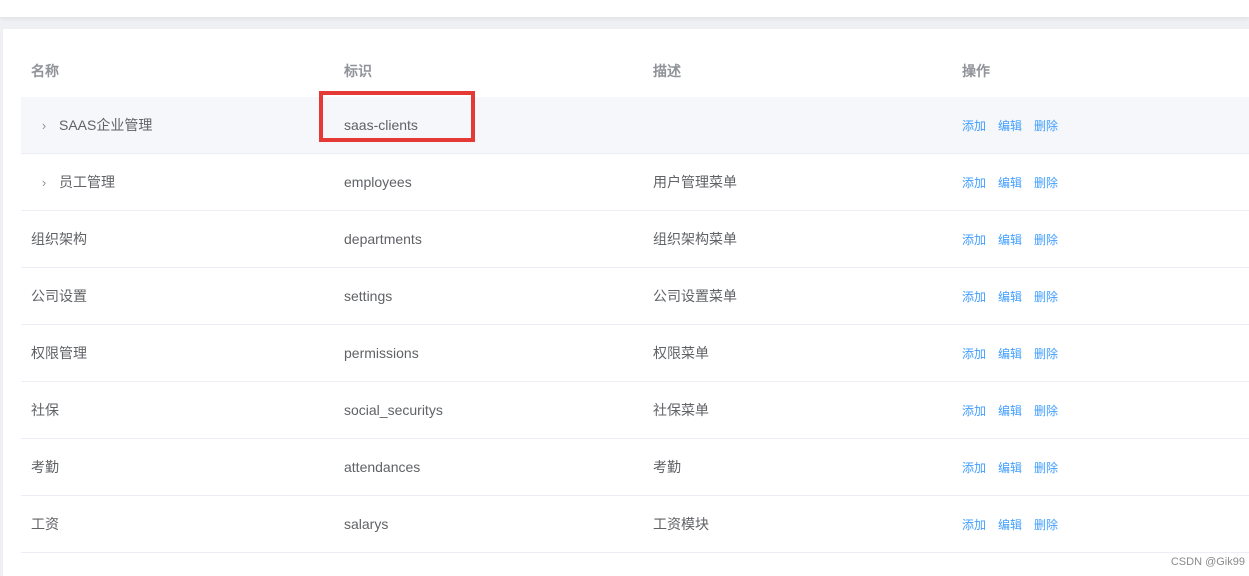 The width and height of the screenshot is (1249, 576). Describe the element at coordinates (635, 239) in the screenshot. I see `table-row: 组织架构 departments 组织架构菜单 添加 编辑 删除` at that location.